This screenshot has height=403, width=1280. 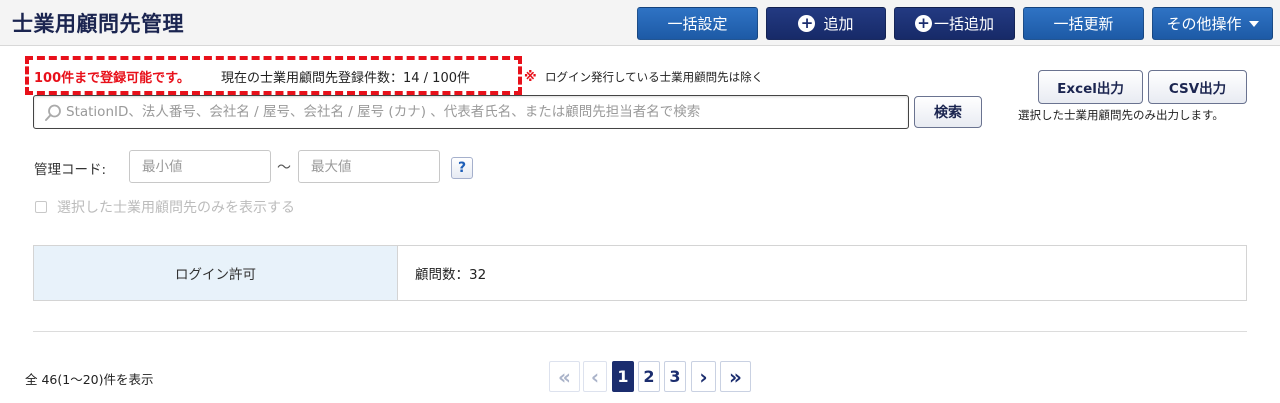 What do you see at coordinates (345, 78) in the screenshot?
I see `current-registration-count: 現在の士業用顧問先登録件数：14 / 100件` at bounding box center [345, 78].